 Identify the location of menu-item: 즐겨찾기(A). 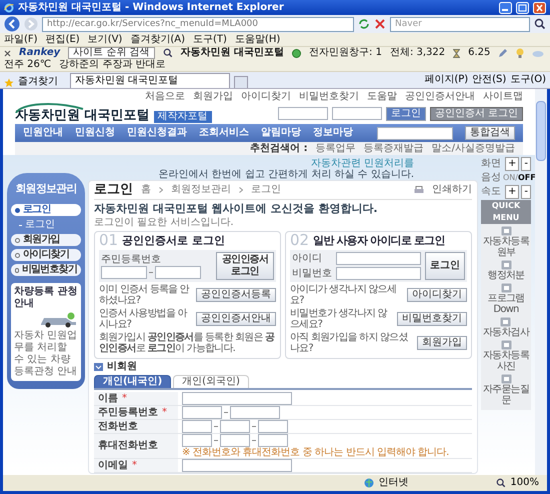
(157, 40).